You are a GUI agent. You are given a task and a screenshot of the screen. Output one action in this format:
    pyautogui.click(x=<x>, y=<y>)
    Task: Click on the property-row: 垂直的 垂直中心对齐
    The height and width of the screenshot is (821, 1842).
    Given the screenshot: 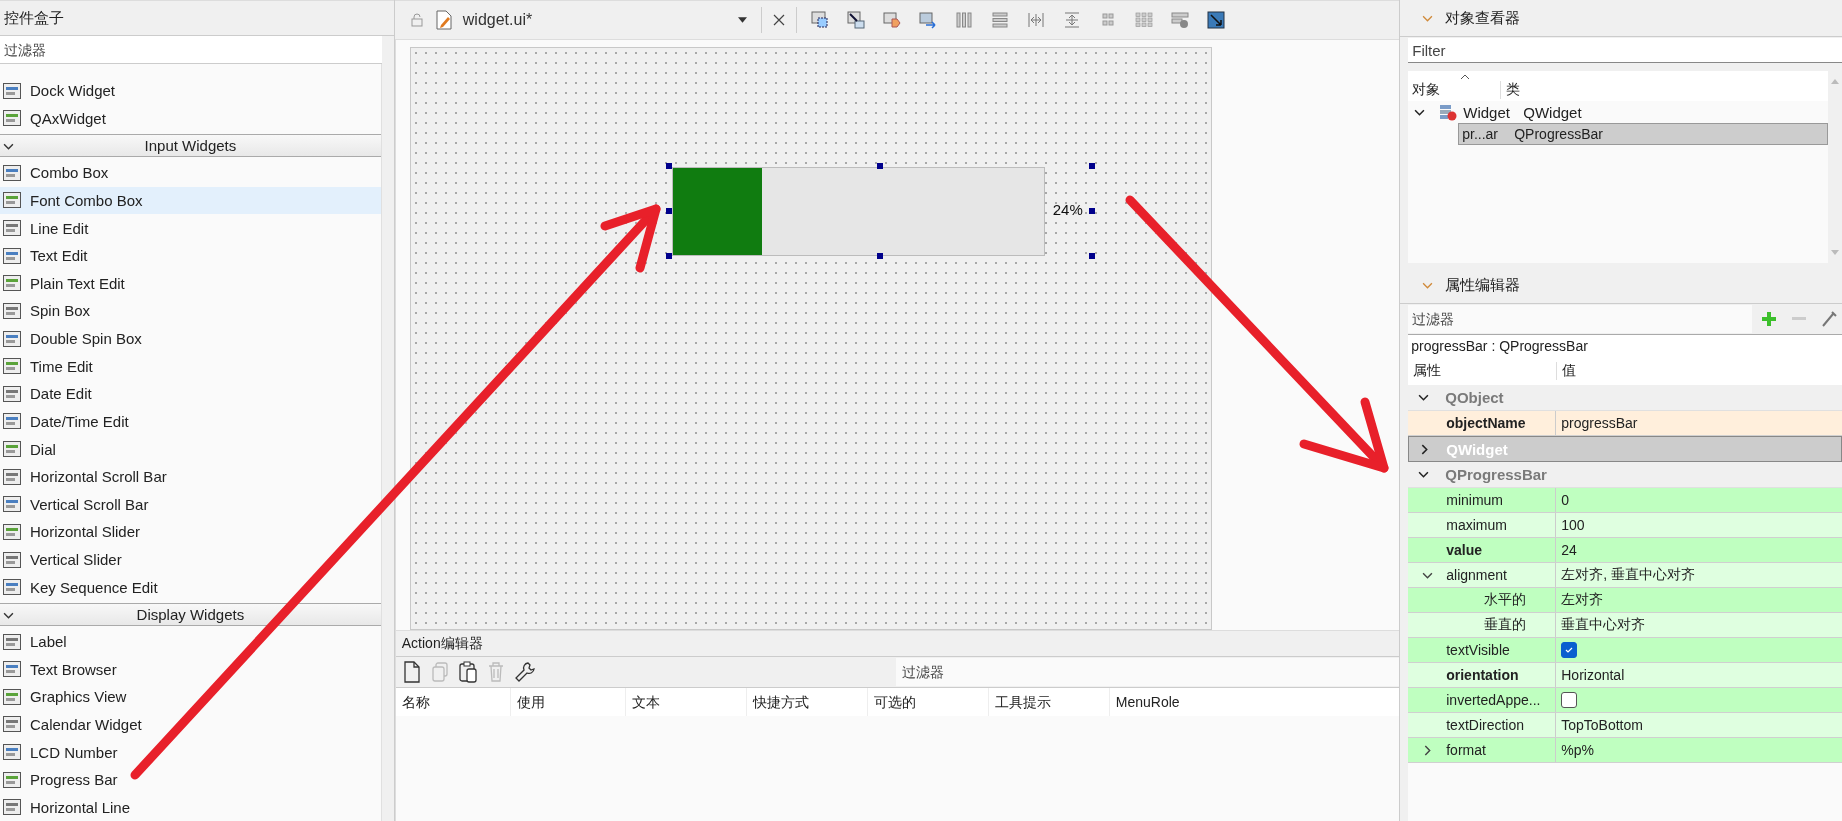 What is the action you would take?
    pyautogui.click(x=1625, y=625)
    